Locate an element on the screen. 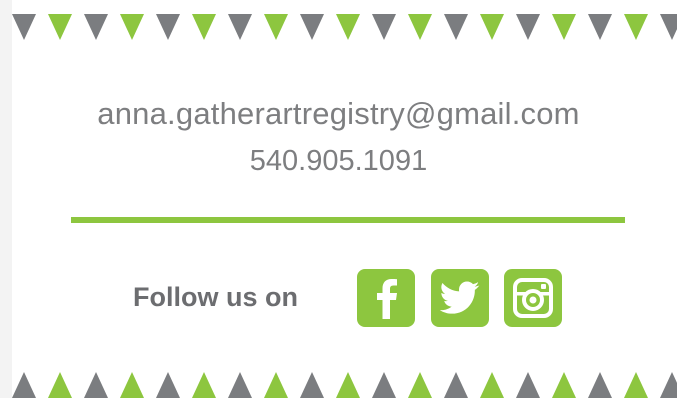 The height and width of the screenshot is (398, 677). top-bunting-border is located at coordinates (344, 27).